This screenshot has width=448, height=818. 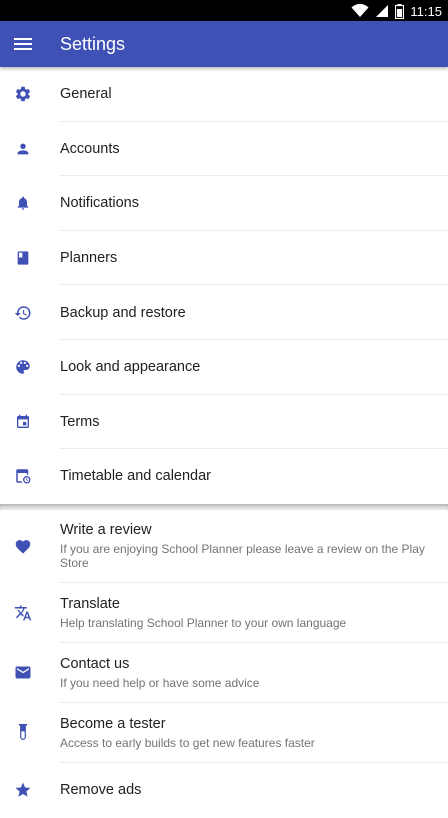 I want to click on schedule-icon, so click(x=23, y=476).